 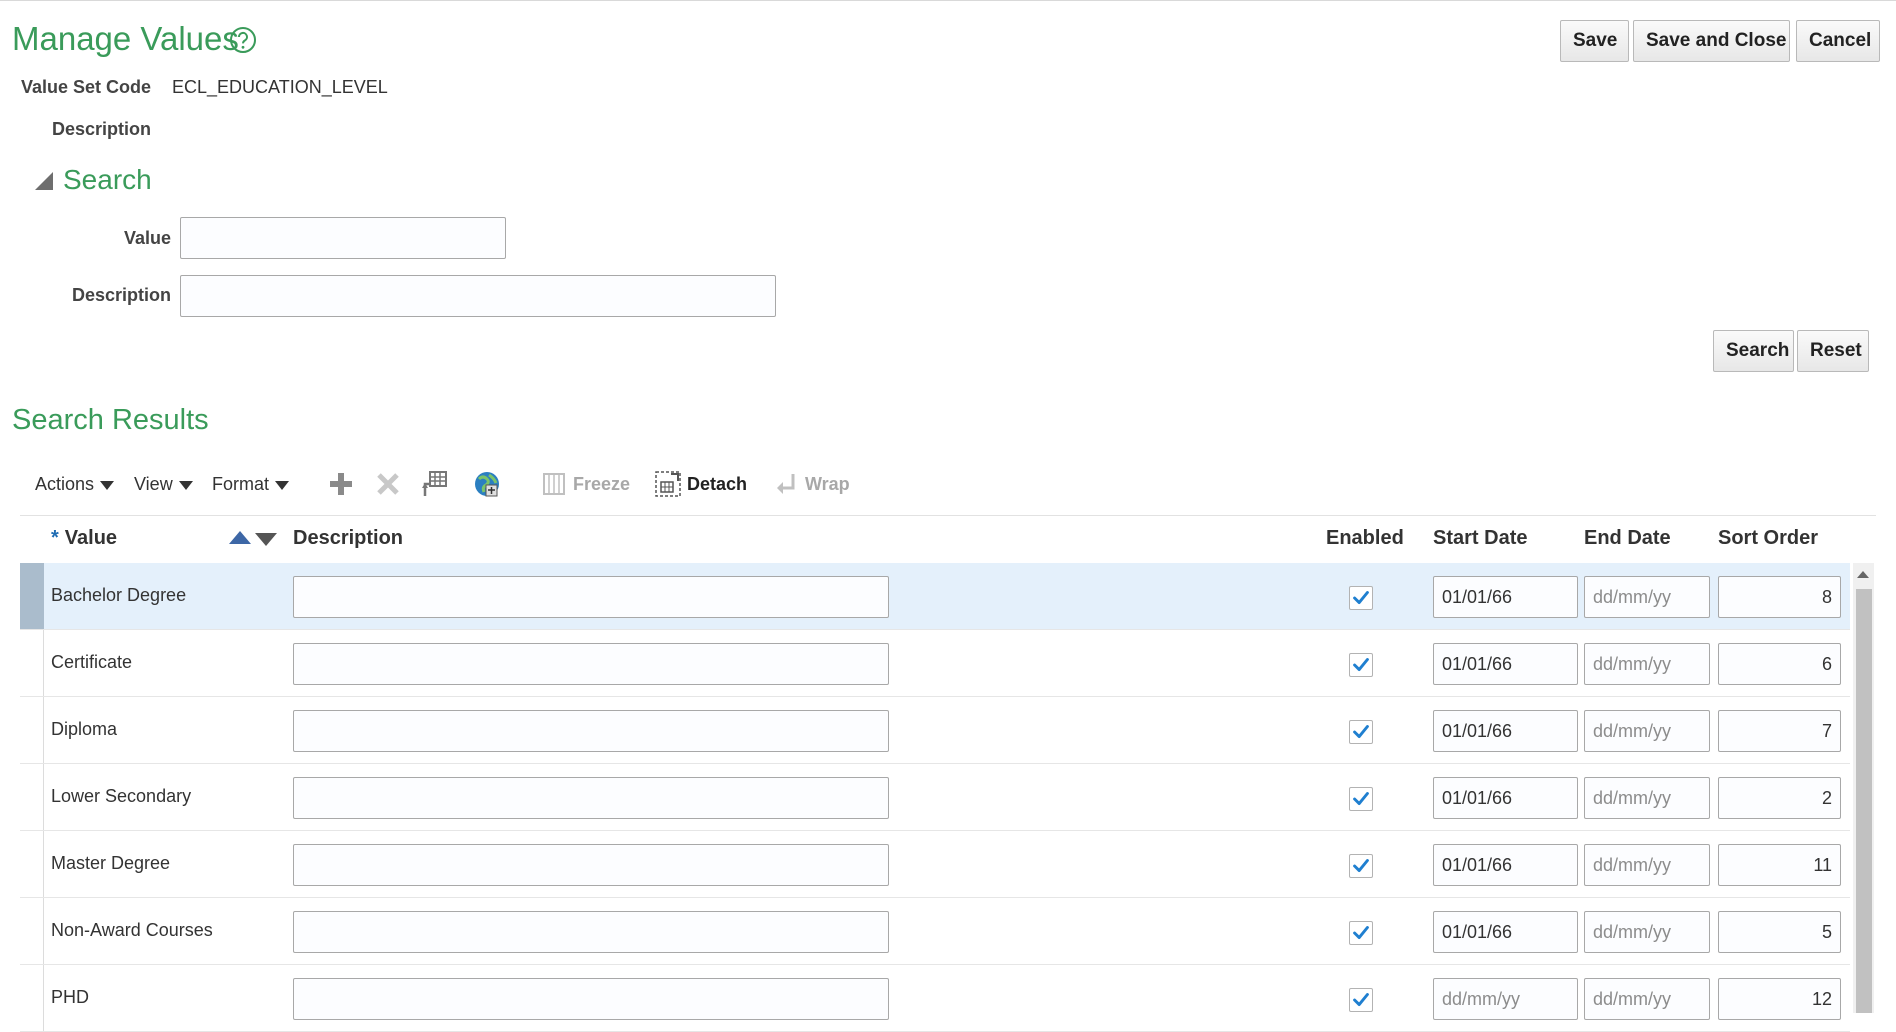 What do you see at coordinates (70, 997) in the screenshot?
I see `value-cell: PHD` at bounding box center [70, 997].